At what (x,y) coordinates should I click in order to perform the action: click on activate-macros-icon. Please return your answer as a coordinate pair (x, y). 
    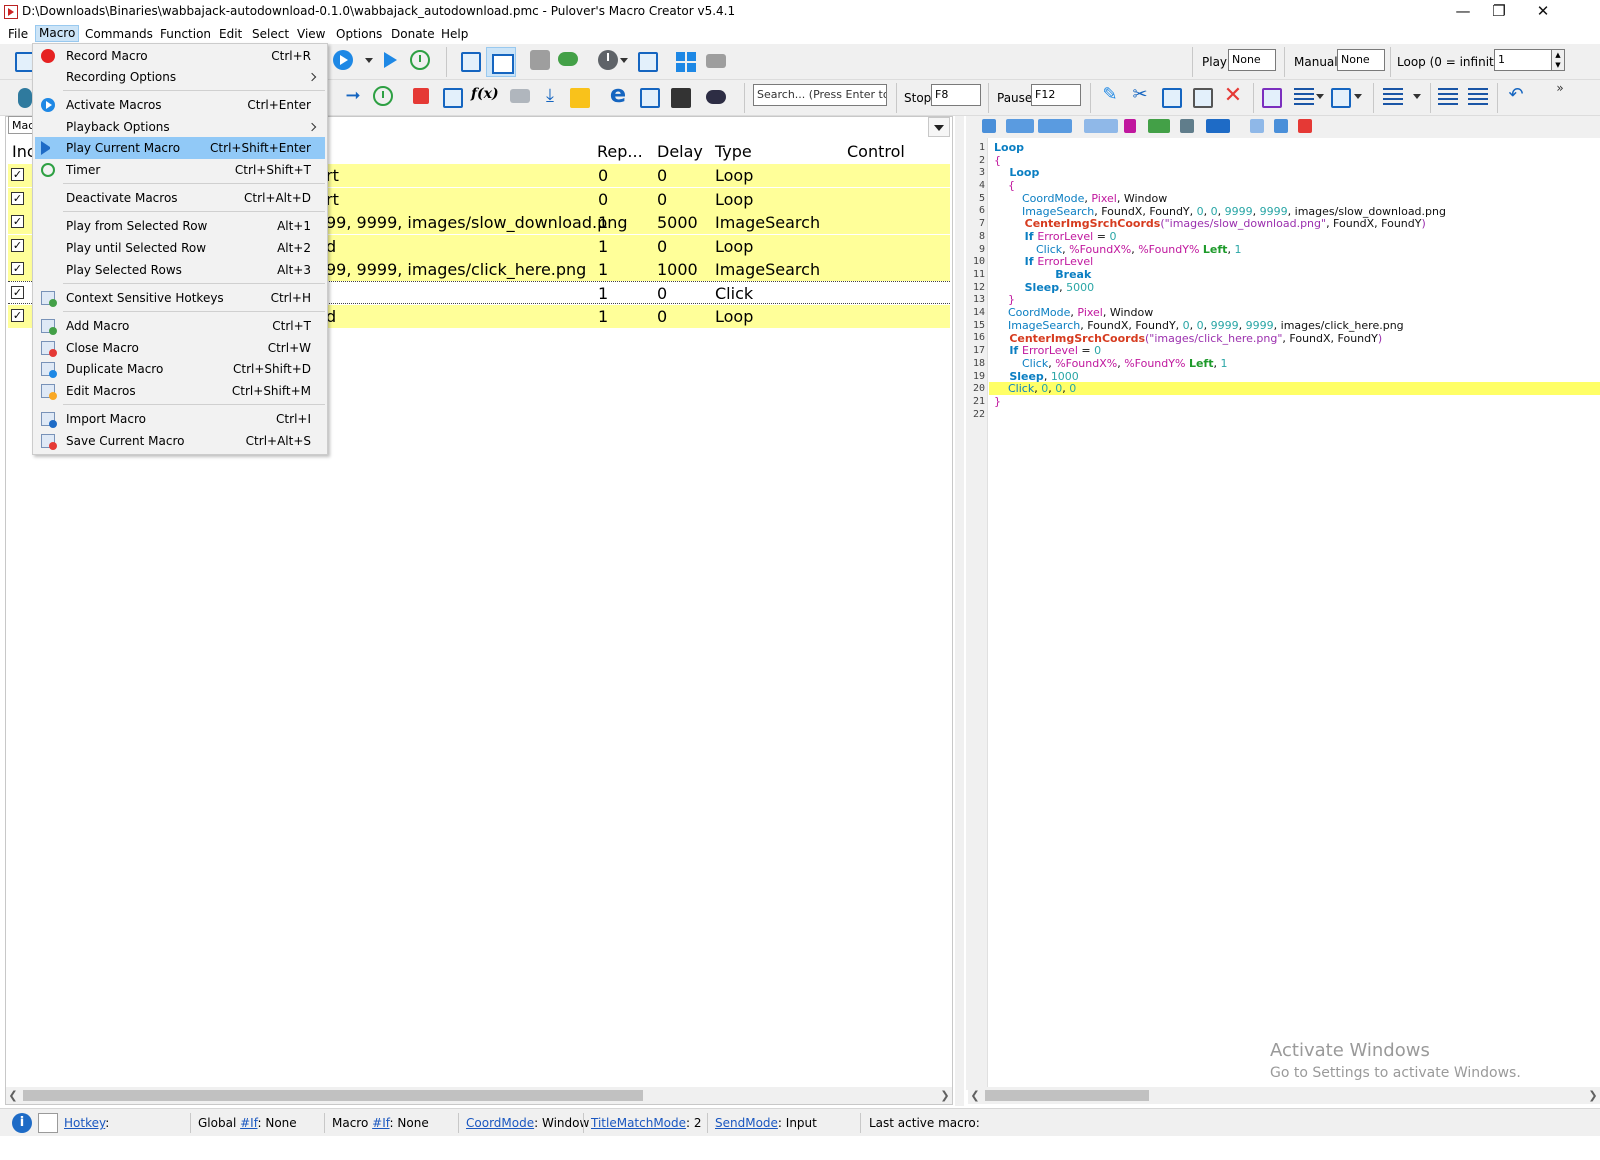
    Looking at the image, I should click on (343, 60).